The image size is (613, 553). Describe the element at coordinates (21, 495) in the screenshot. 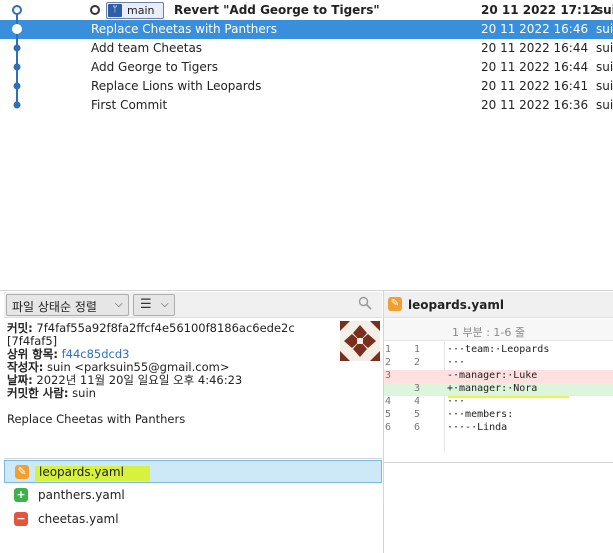

I see `plus-icon: +` at that location.